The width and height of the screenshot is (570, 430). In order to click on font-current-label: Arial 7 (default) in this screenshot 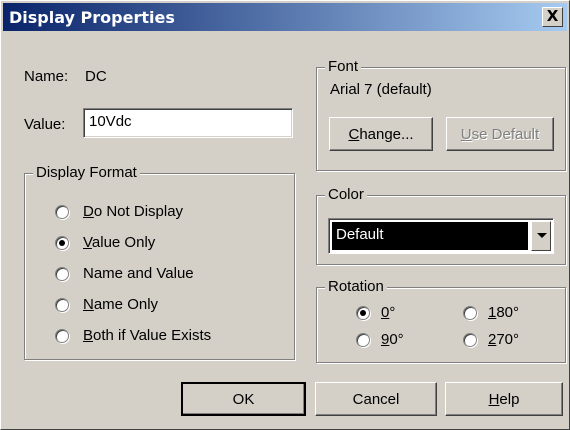, I will do `click(381, 89)`.